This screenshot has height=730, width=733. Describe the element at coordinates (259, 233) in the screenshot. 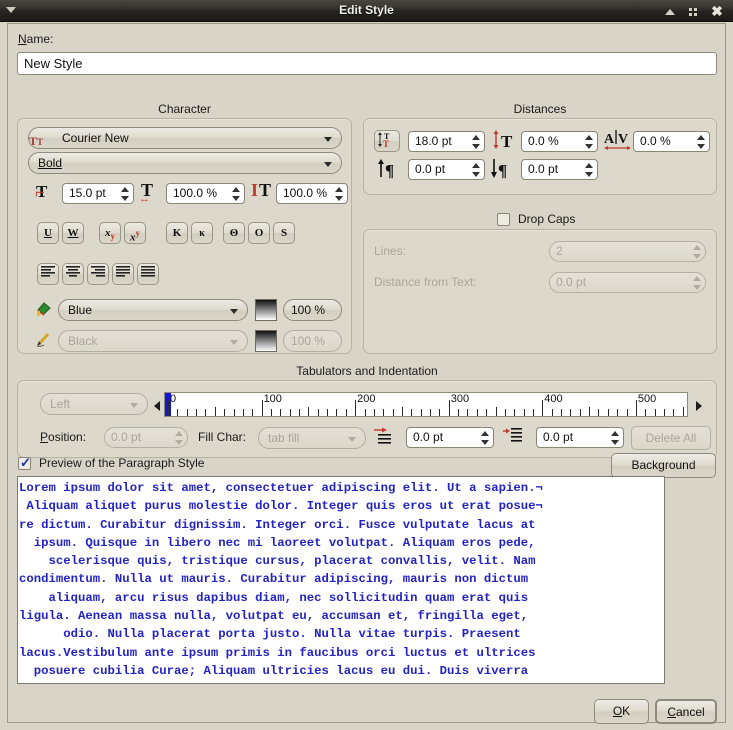

I see `outline-button: O` at that location.